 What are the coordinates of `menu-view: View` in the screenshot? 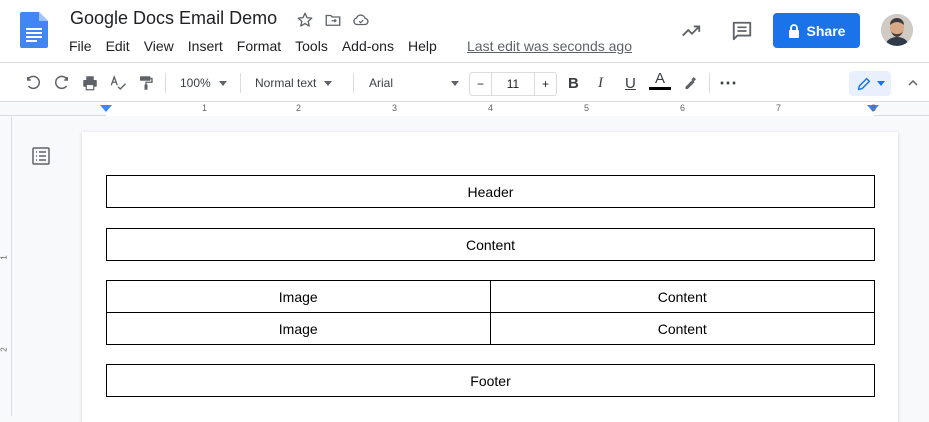 It's located at (159, 46).